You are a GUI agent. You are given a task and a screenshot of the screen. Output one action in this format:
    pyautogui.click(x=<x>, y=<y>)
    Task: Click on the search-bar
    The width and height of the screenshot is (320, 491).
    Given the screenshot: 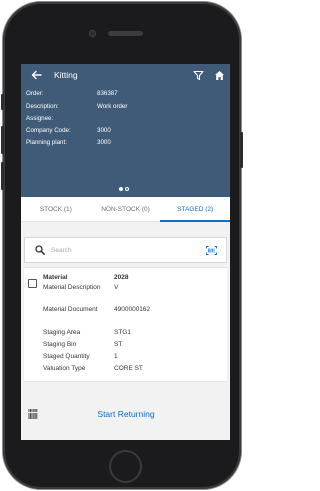 What is the action you would take?
    pyautogui.click(x=125, y=250)
    